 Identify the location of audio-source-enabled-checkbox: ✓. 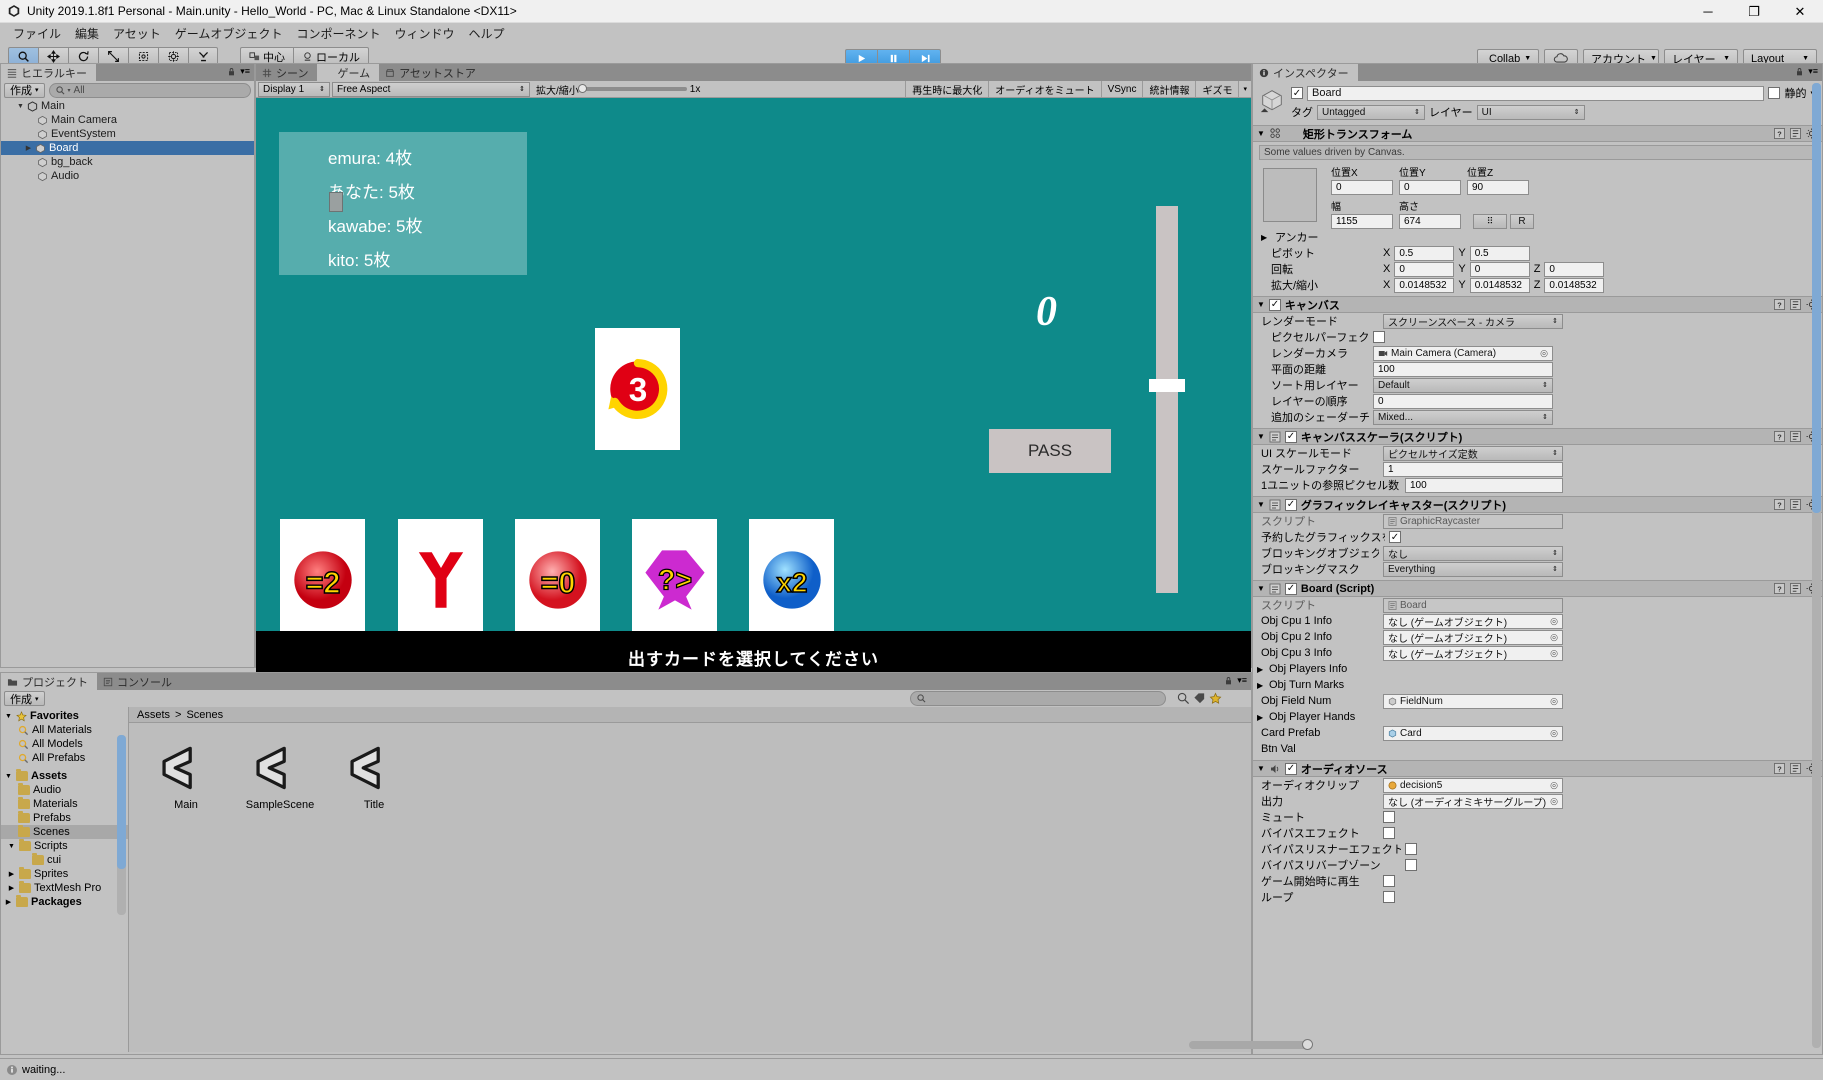
(1290, 768).